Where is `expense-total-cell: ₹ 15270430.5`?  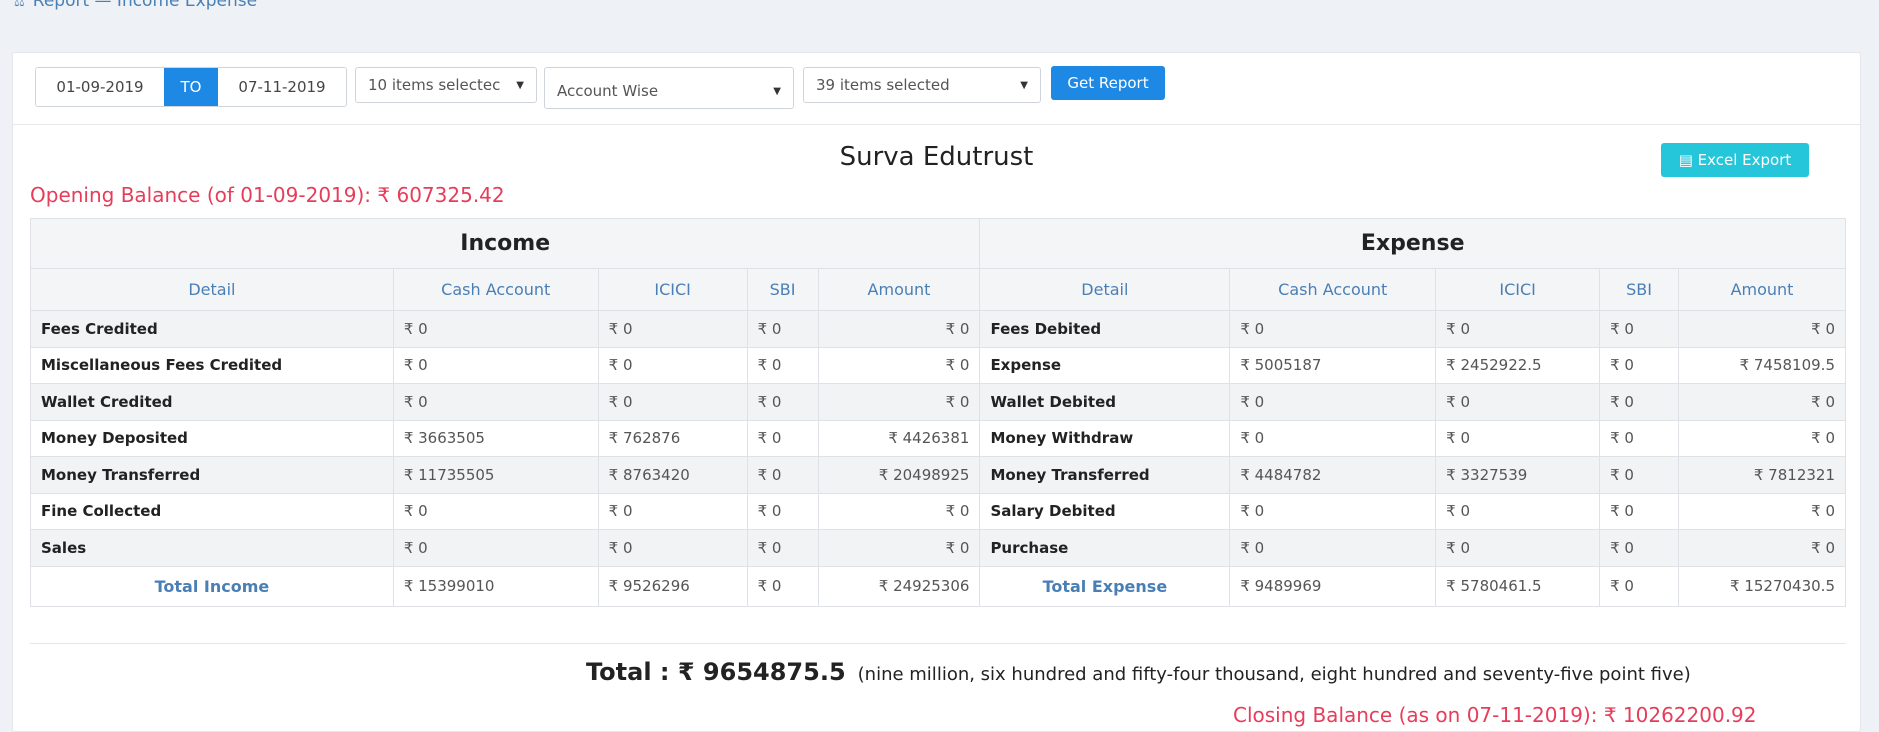 expense-total-cell: ₹ 15270430.5 is located at coordinates (1762, 586).